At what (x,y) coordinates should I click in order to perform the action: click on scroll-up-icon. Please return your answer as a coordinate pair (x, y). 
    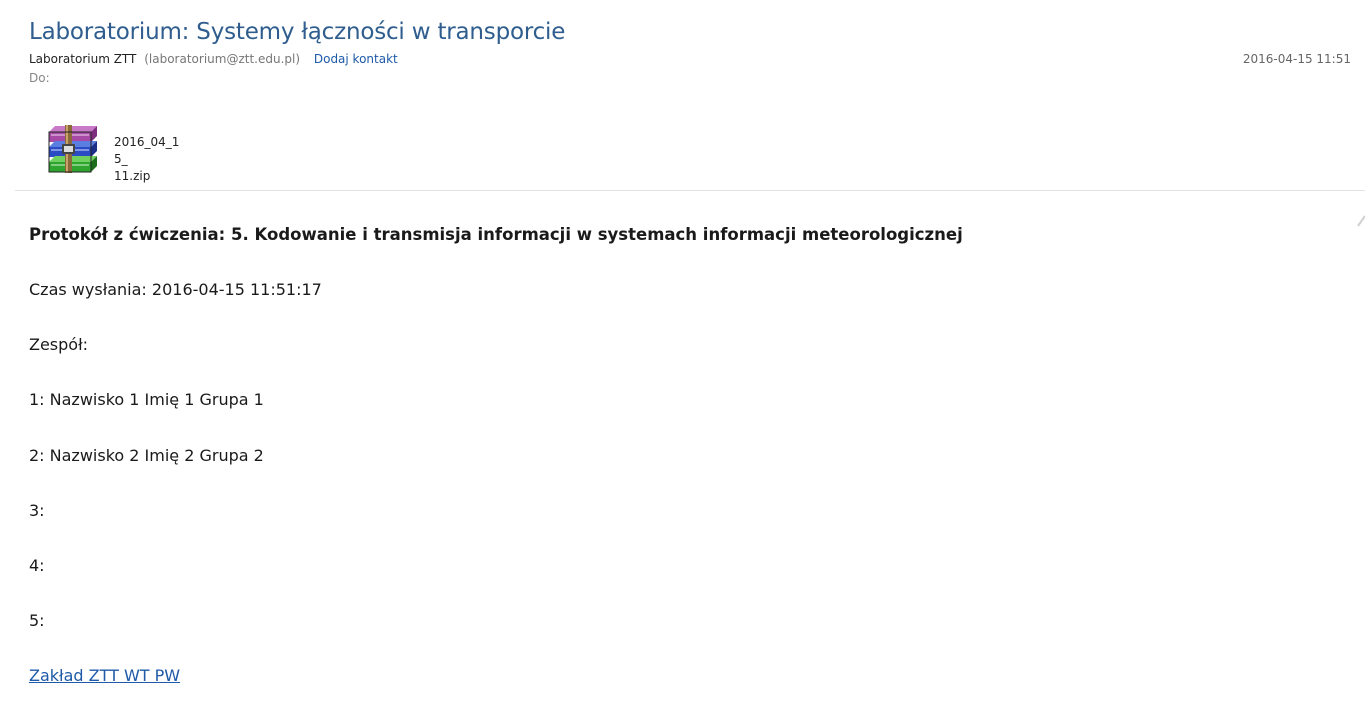
    Looking at the image, I should click on (1360, 225).